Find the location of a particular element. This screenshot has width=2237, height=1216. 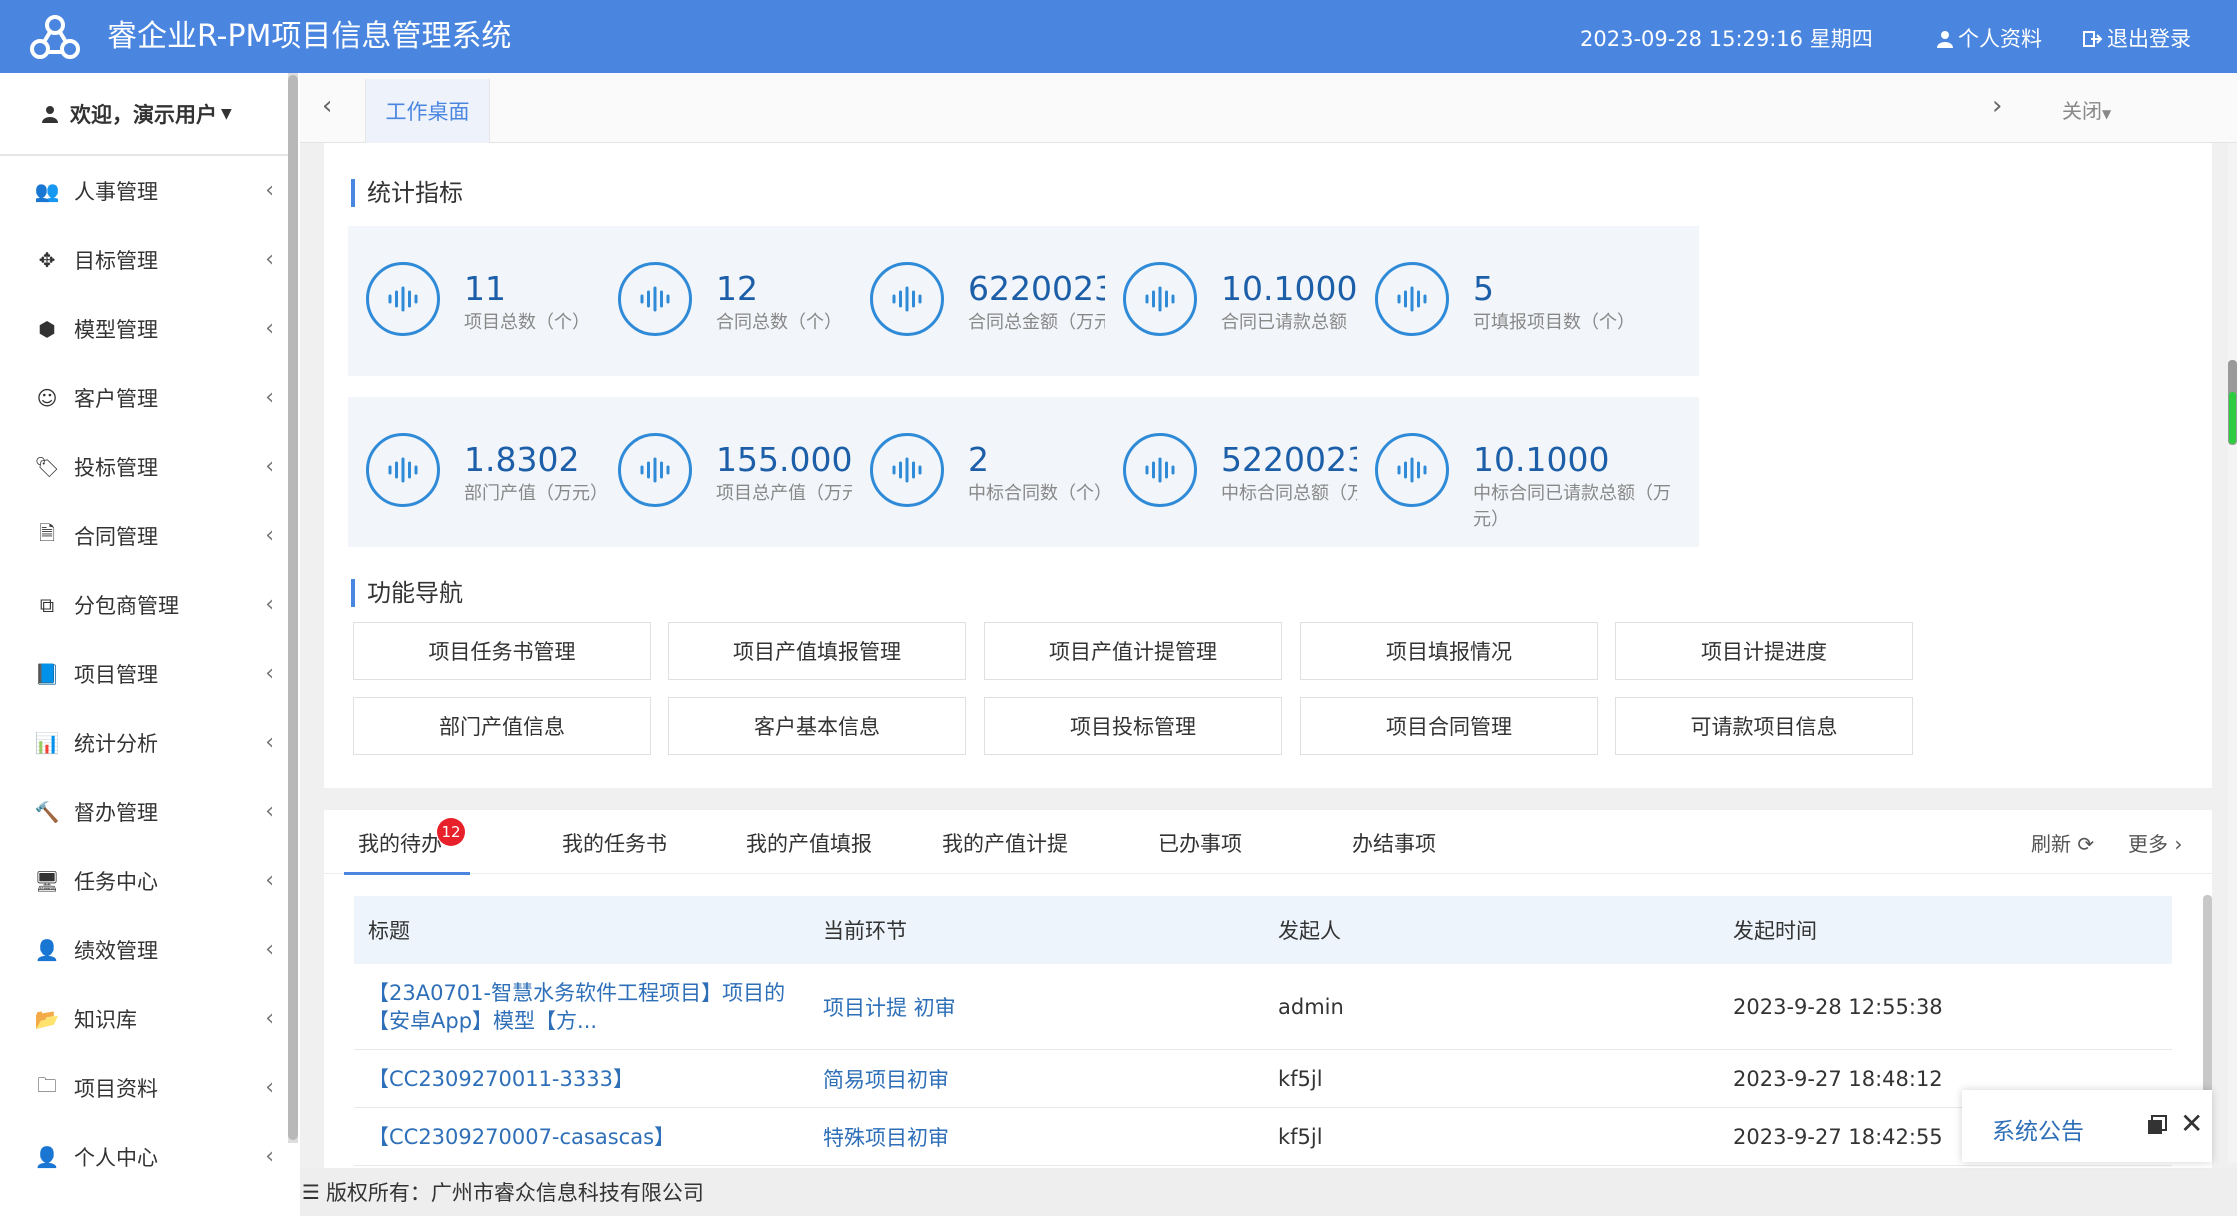

func-nav-button: 可请款项目信息 is located at coordinates (1764, 726).